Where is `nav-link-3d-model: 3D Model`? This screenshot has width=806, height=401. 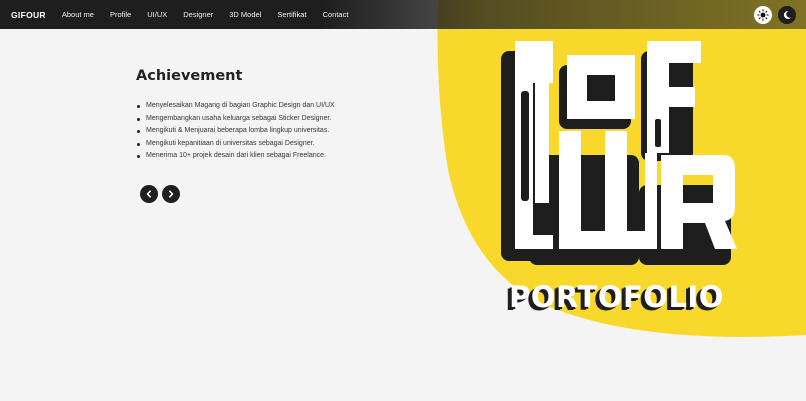 nav-link-3d-model: 3D Model is located at coordinates (245, 14).